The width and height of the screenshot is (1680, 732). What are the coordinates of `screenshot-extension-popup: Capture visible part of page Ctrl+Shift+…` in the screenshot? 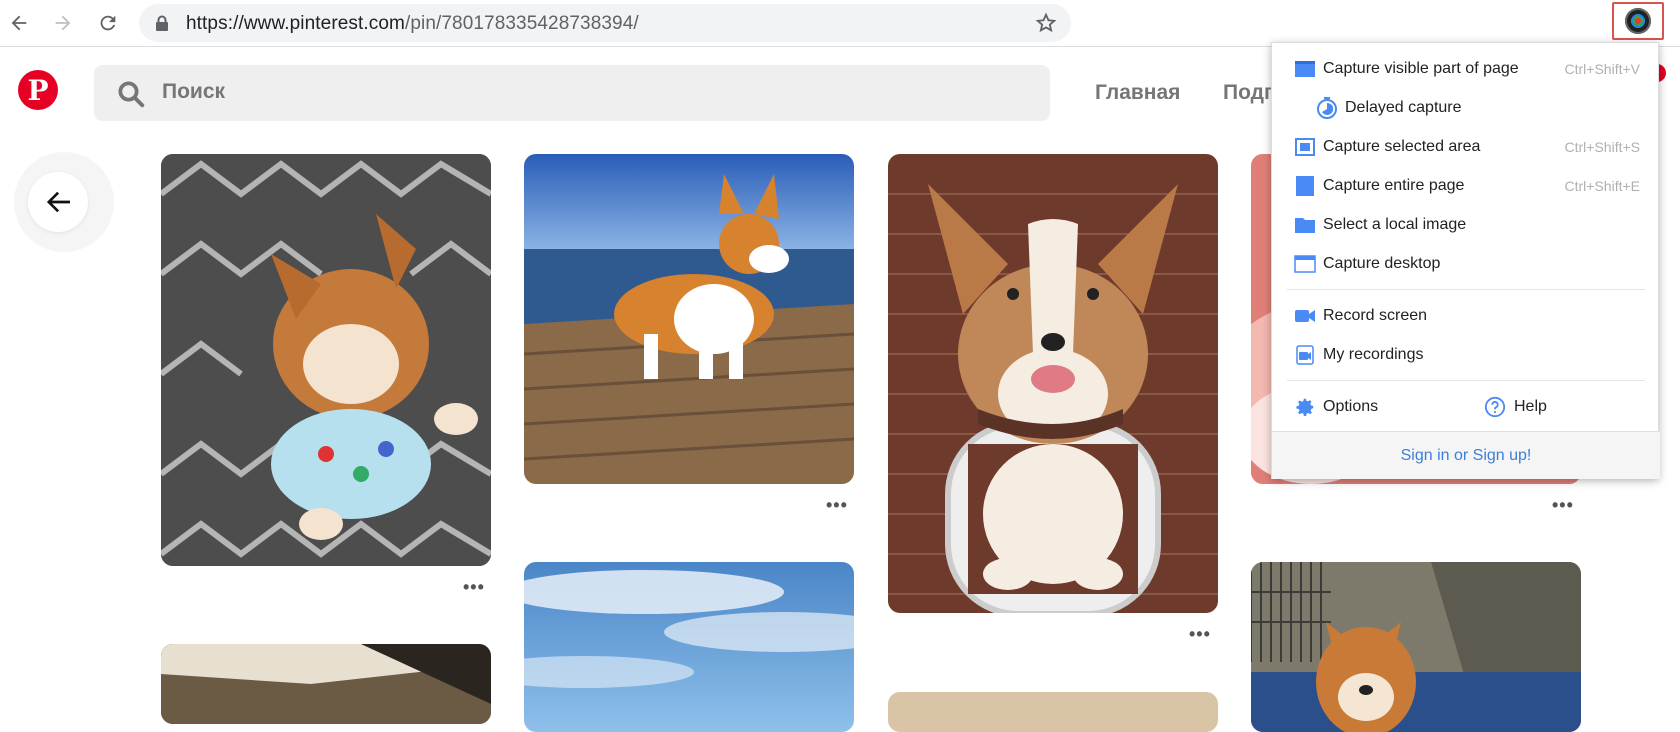 It's located at (1465, 260).